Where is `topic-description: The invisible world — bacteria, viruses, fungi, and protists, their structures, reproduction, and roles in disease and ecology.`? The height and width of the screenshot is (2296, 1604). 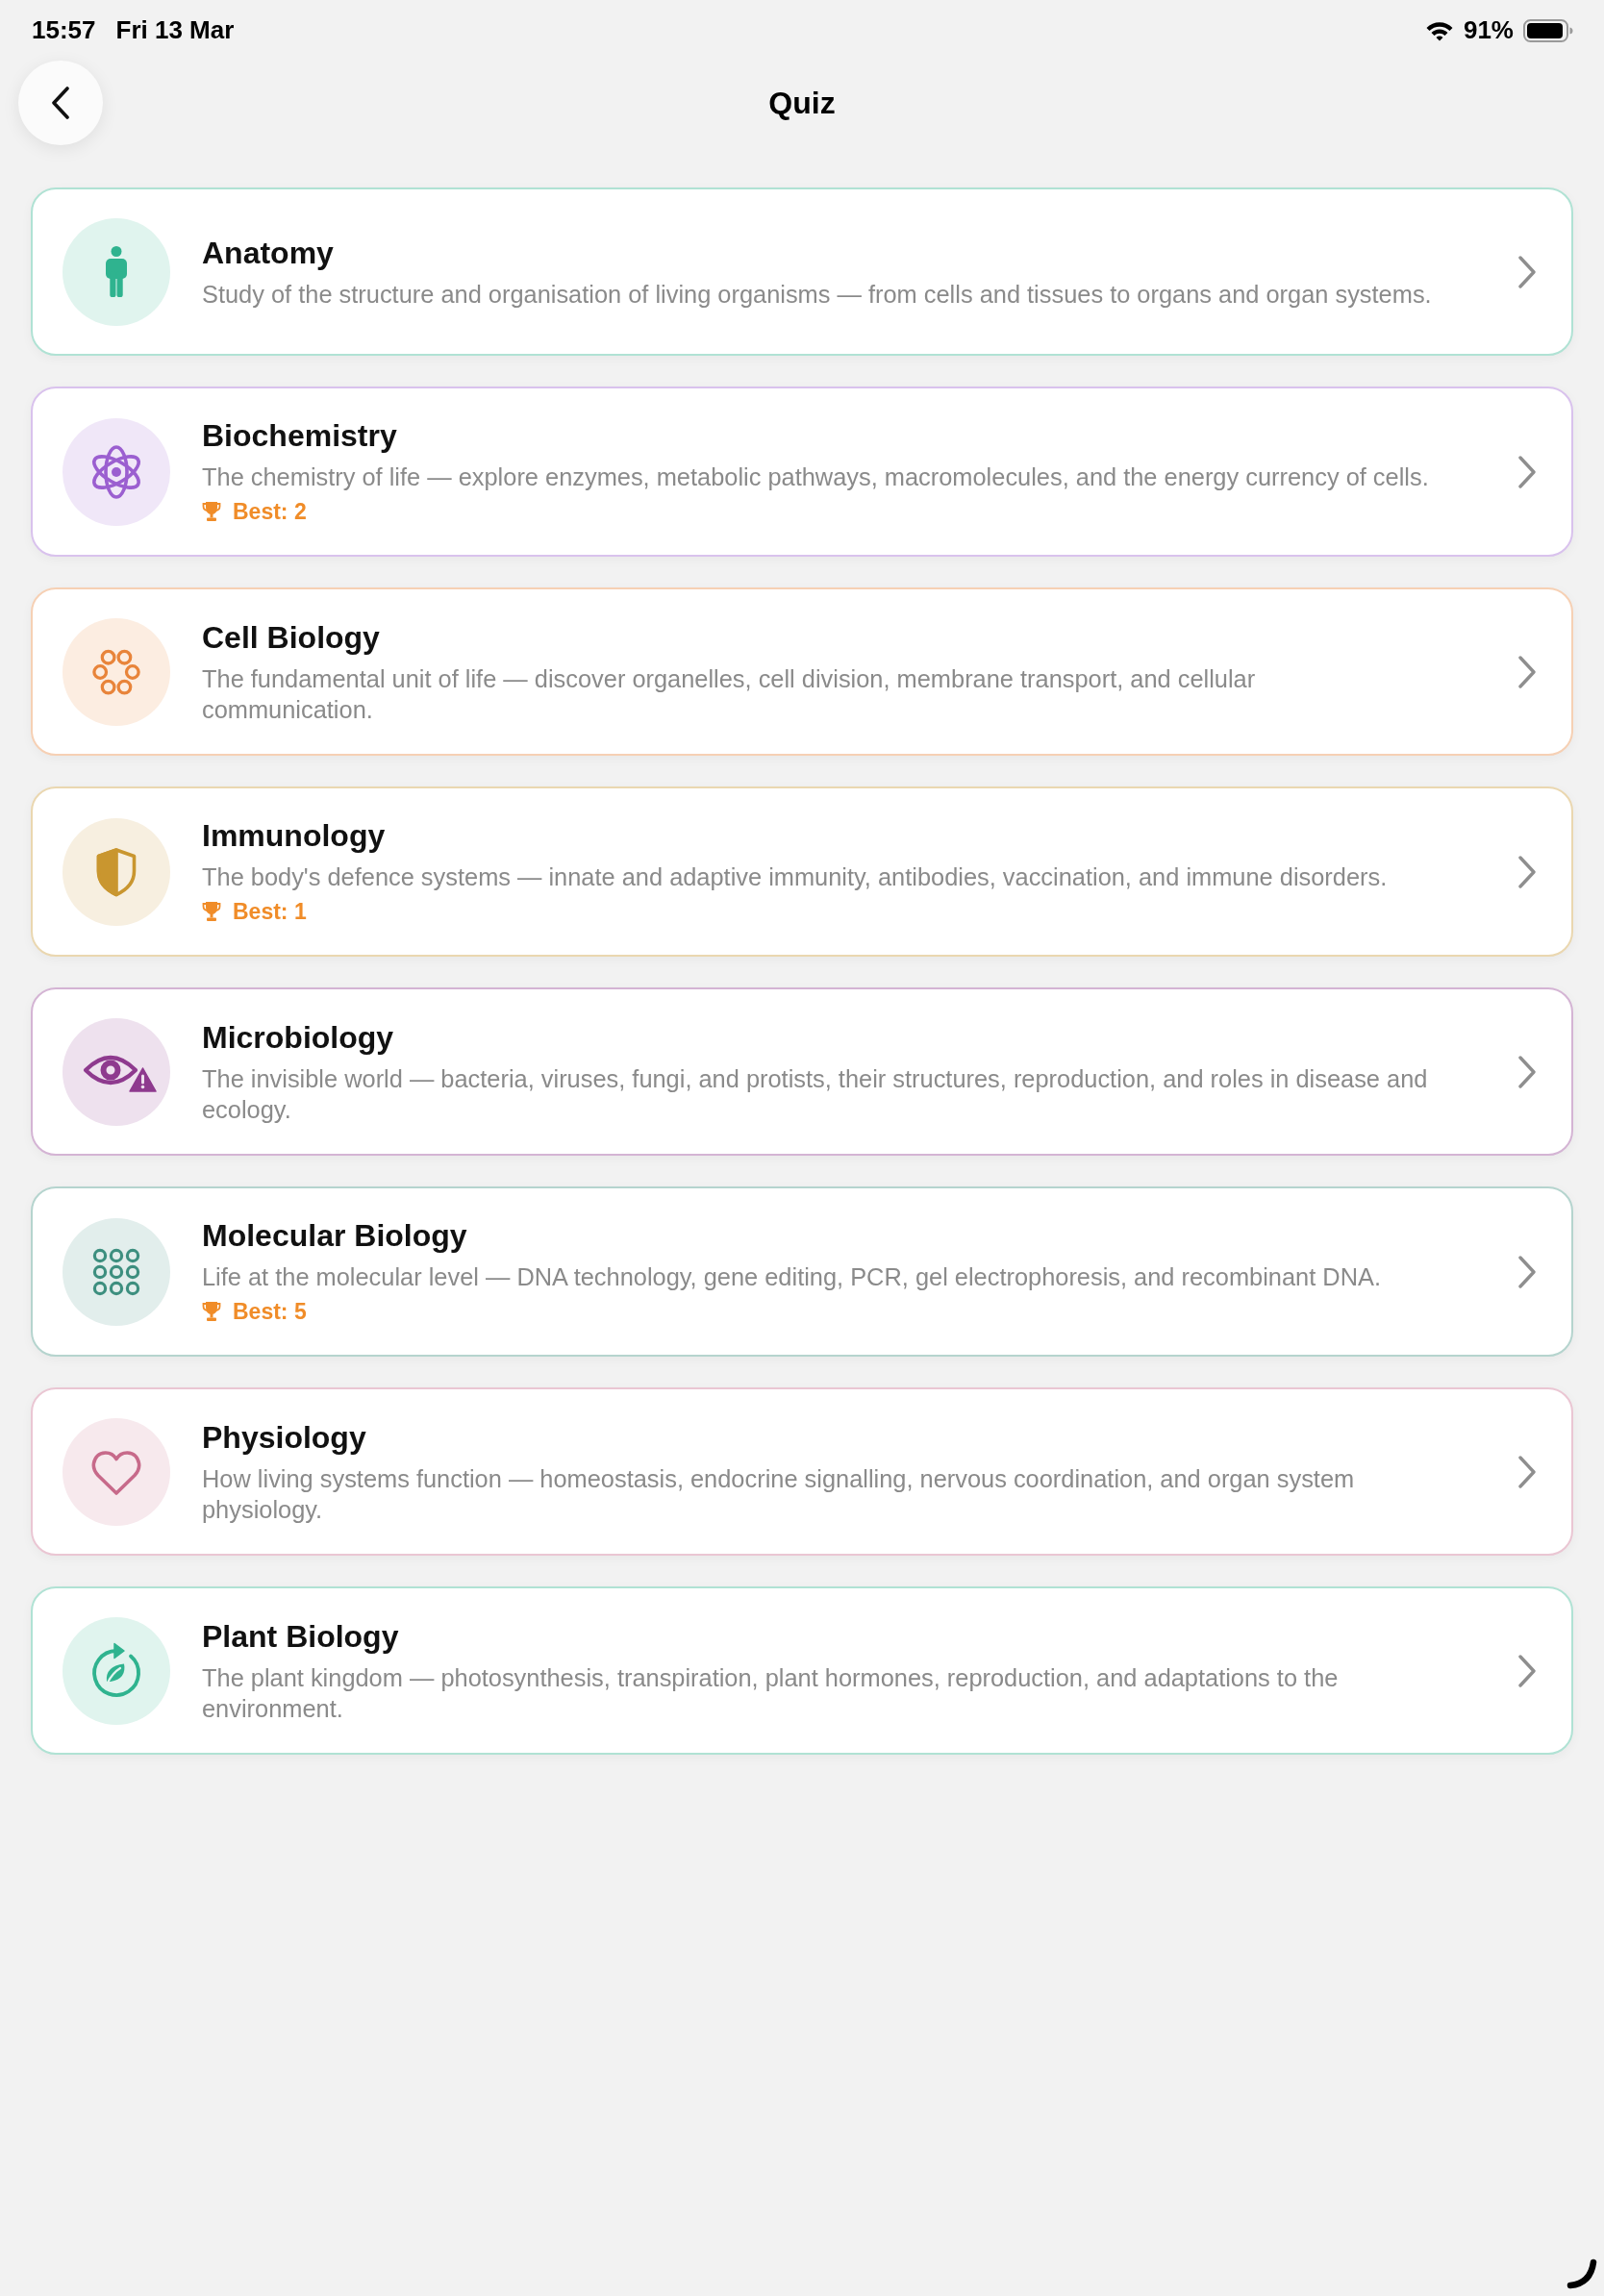 topic-description: The invisible world — bacteria, viruses, fungi, and protists, their structures, reproduction, and roles in disease and ecology. is located at coordinates (815, 1094).